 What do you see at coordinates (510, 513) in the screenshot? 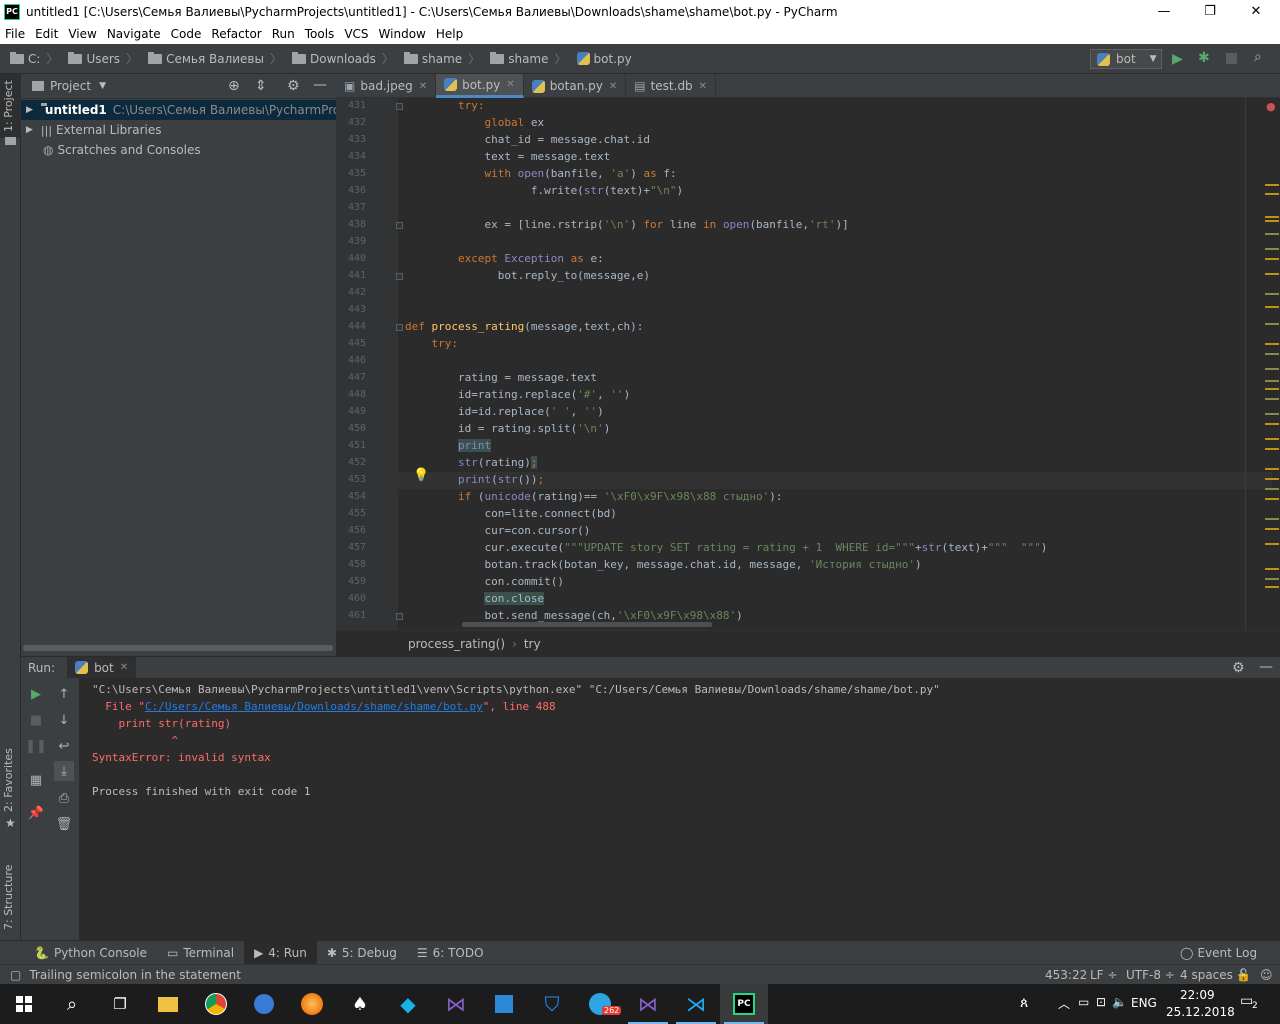
I see `code-line: con=lite.connect(bd)` at bounding box center [510, 513].